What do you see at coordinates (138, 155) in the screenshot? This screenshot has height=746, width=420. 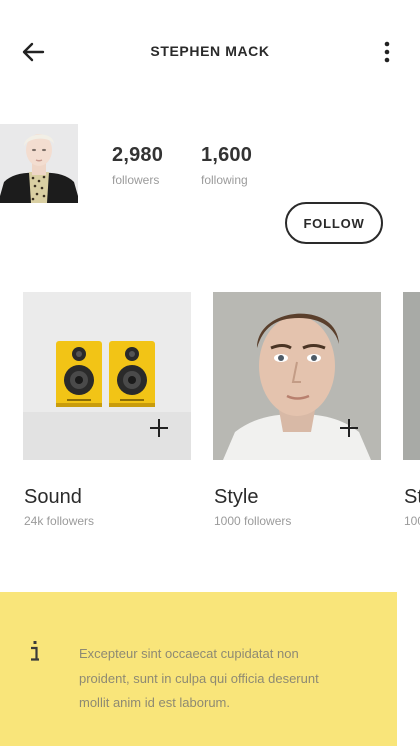 I see `followers-count: 2,980` at bounding box center [138, 155].